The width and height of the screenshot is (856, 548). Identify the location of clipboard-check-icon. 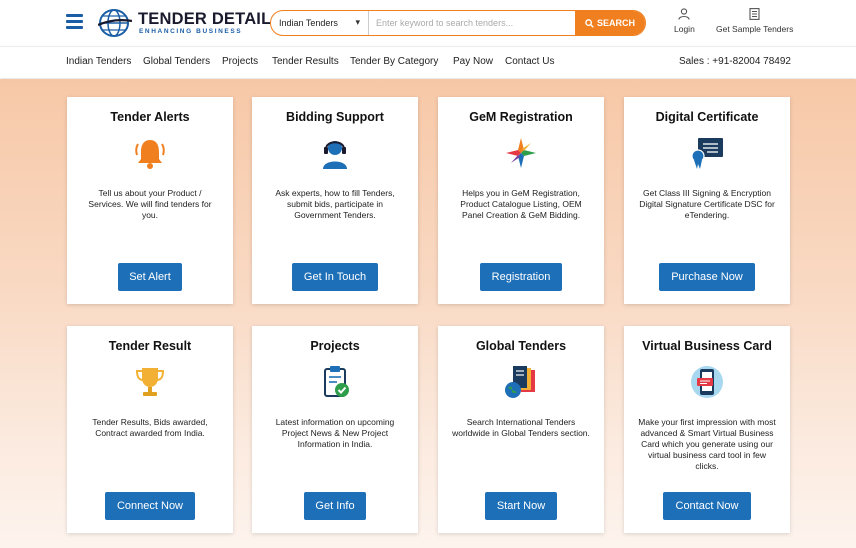
(336, 381).